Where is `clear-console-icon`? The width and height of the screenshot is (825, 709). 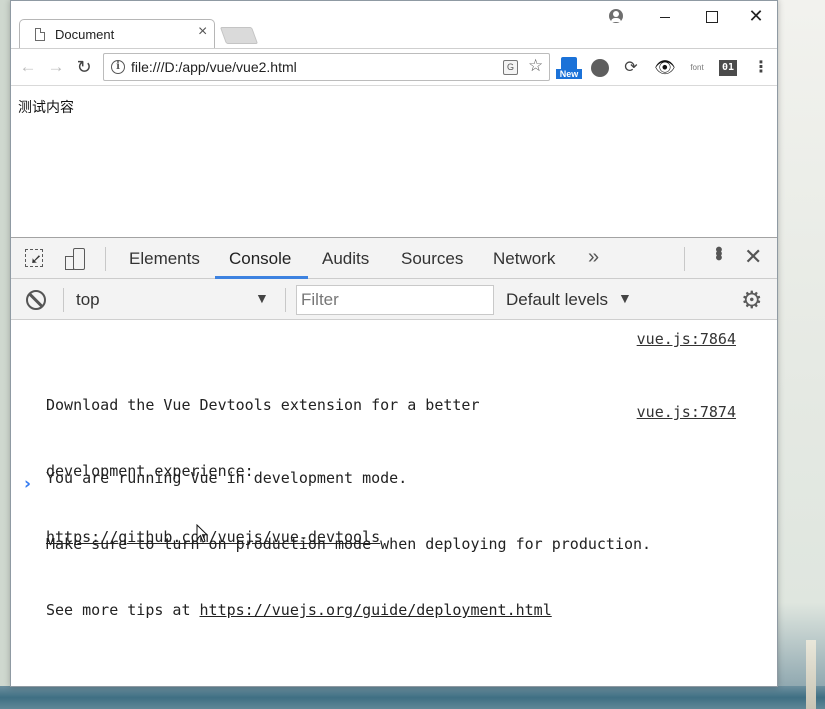 clear-console-icon is located at coordinates (36, 300).